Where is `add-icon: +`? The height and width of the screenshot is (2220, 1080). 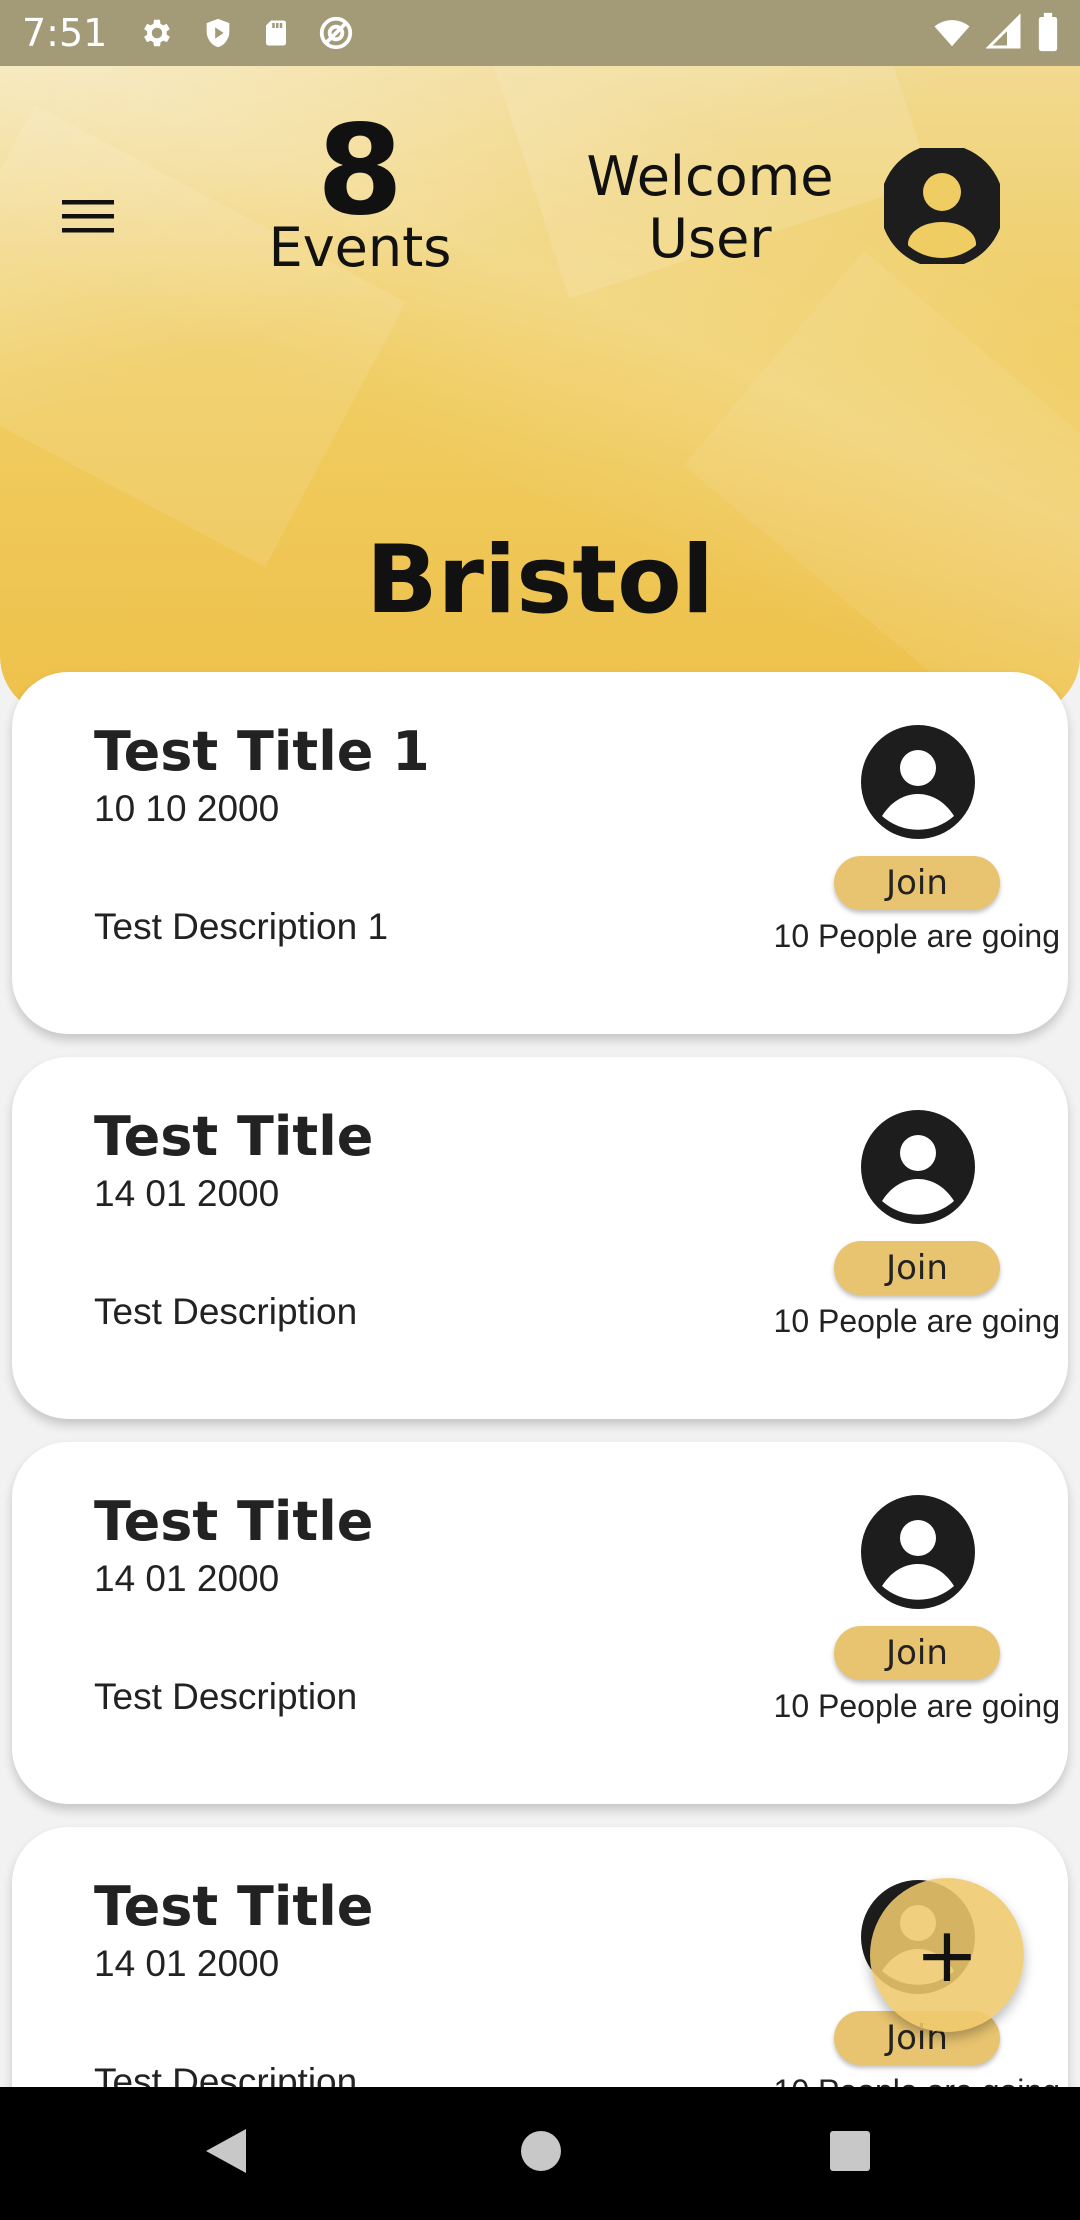 add-icon: + is located at coordinates (947, 1955).